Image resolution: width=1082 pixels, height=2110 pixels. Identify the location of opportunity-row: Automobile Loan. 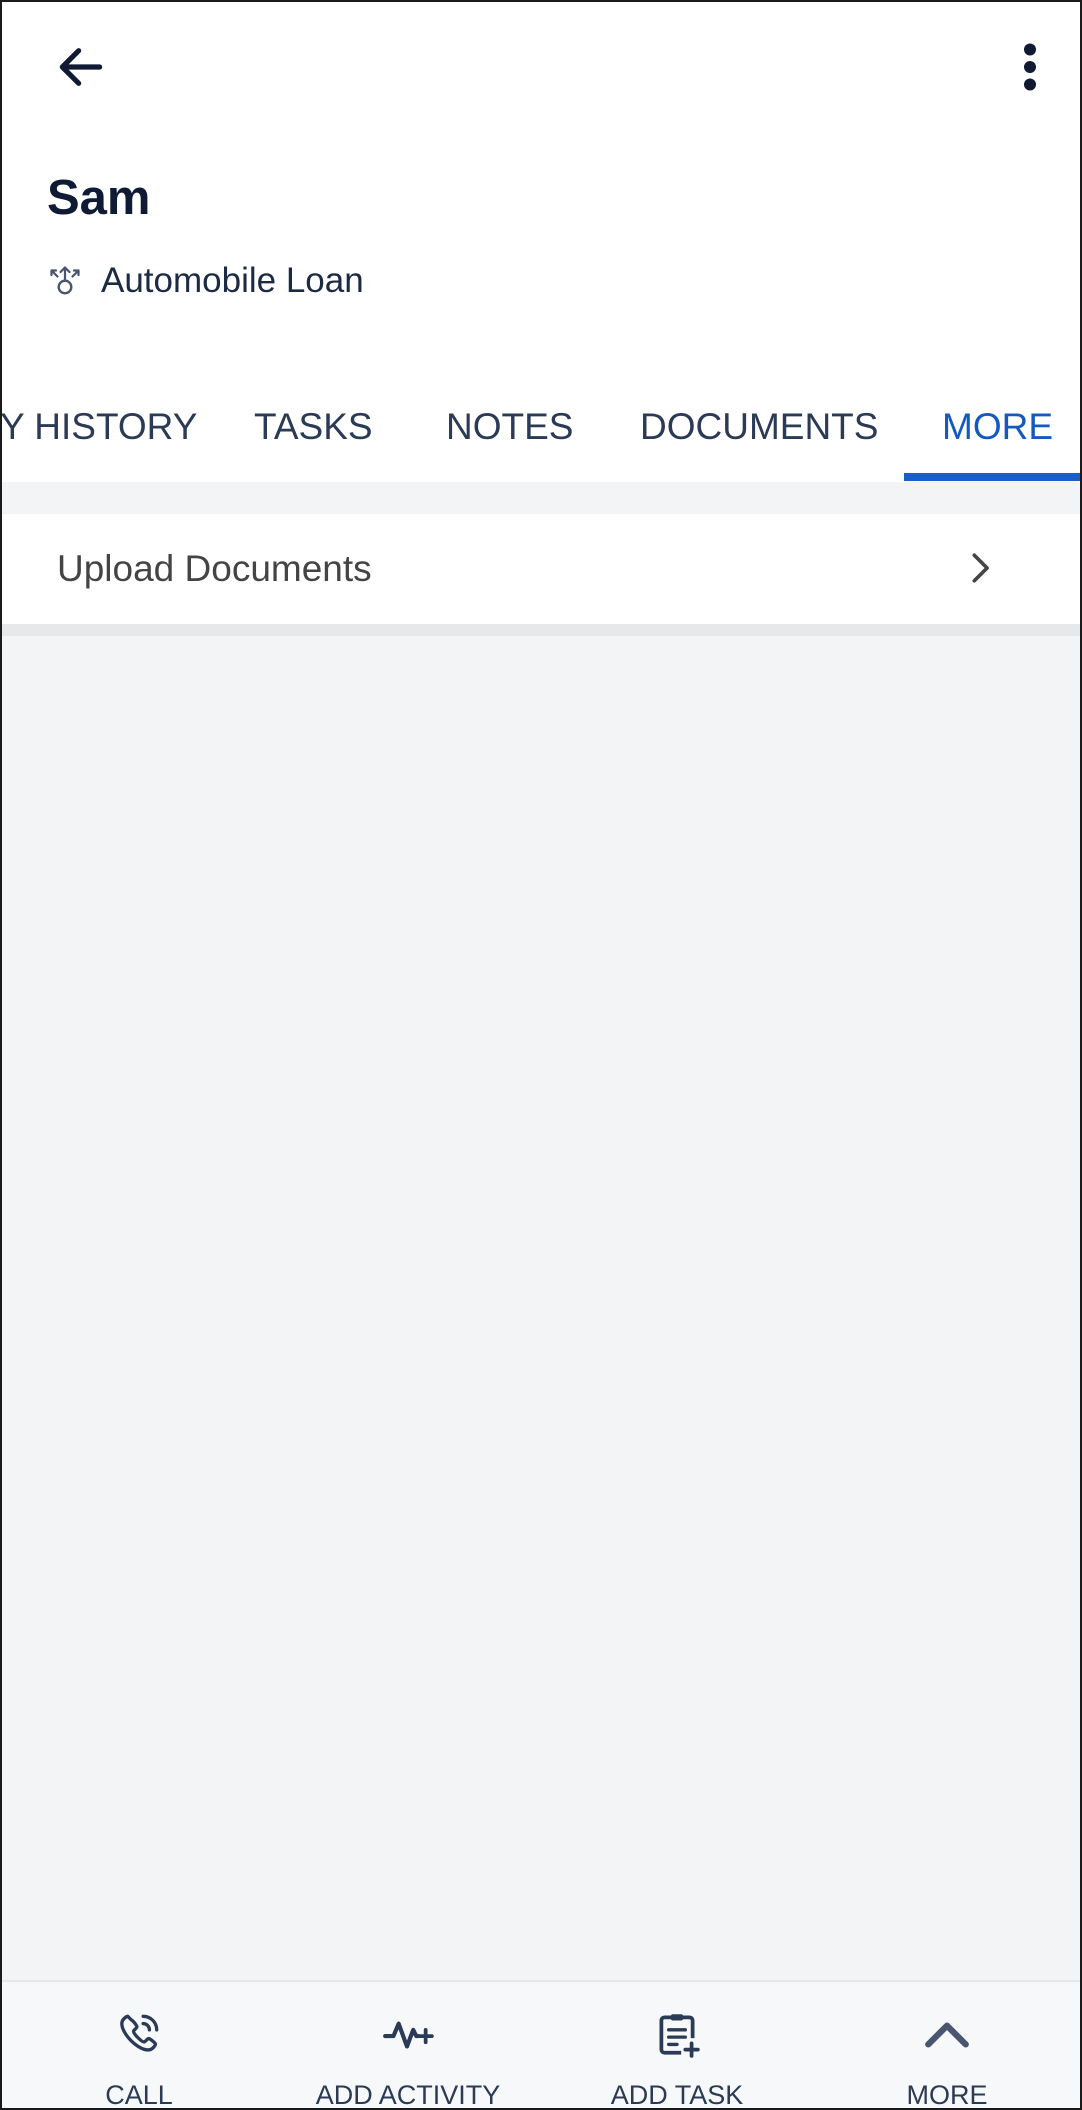
(204, 281).